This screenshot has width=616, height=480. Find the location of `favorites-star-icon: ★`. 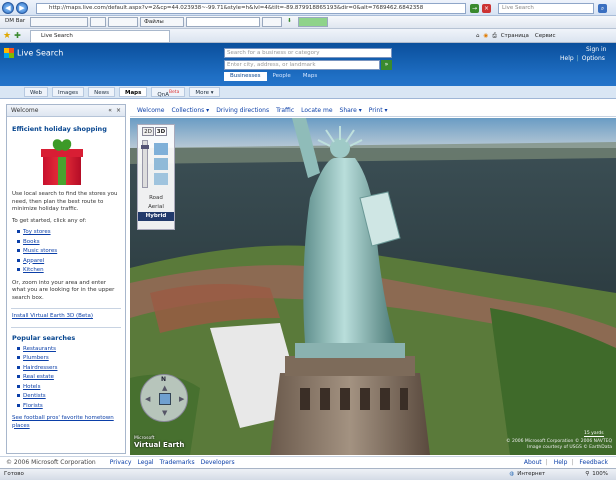

favorites-star-icon: ★ is located at coordinates (7, 36).